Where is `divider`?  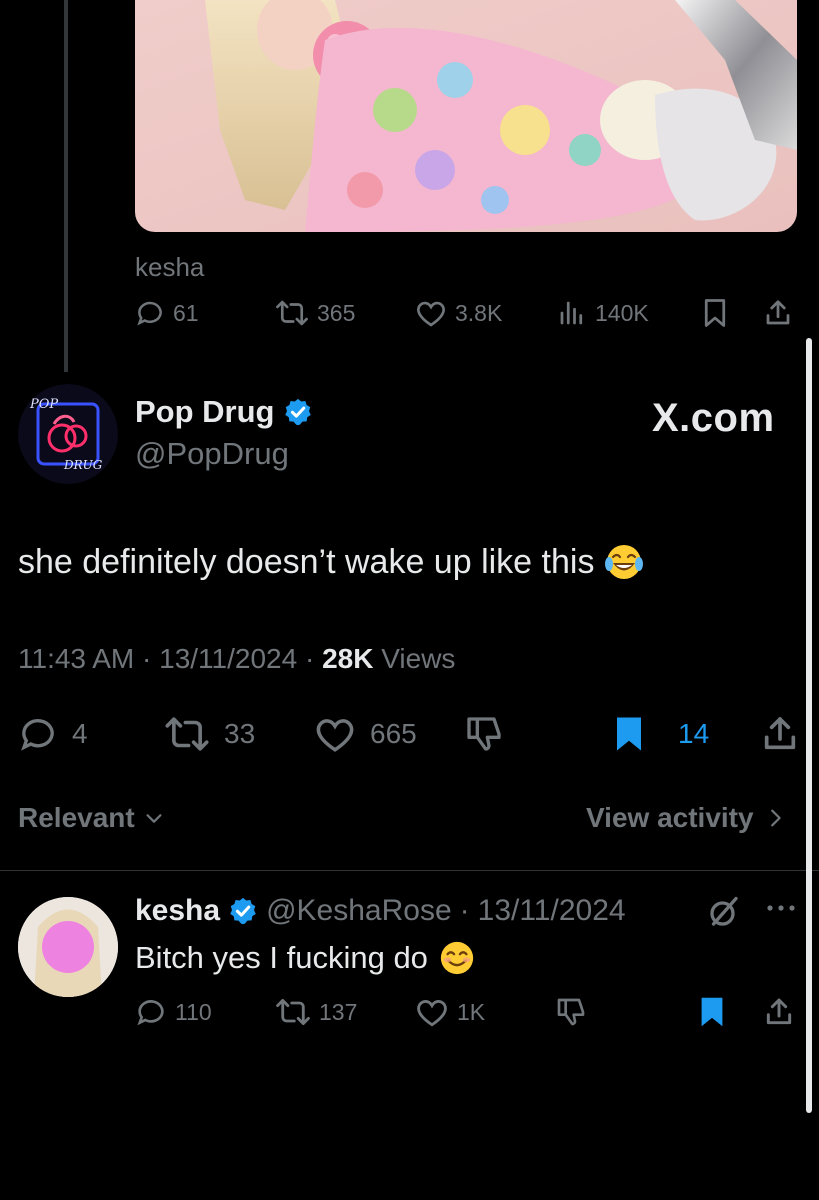 divider is located at coordinates (409, 870).